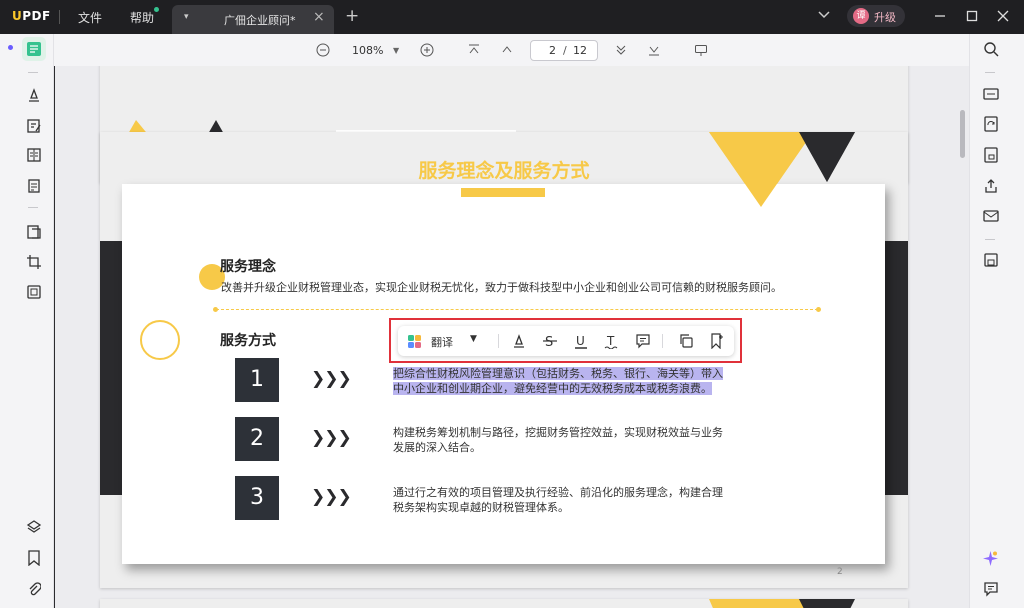 The height and width of the screenshot is (608, 1024). I want to click on bookmark-icon, so click(34, 558).